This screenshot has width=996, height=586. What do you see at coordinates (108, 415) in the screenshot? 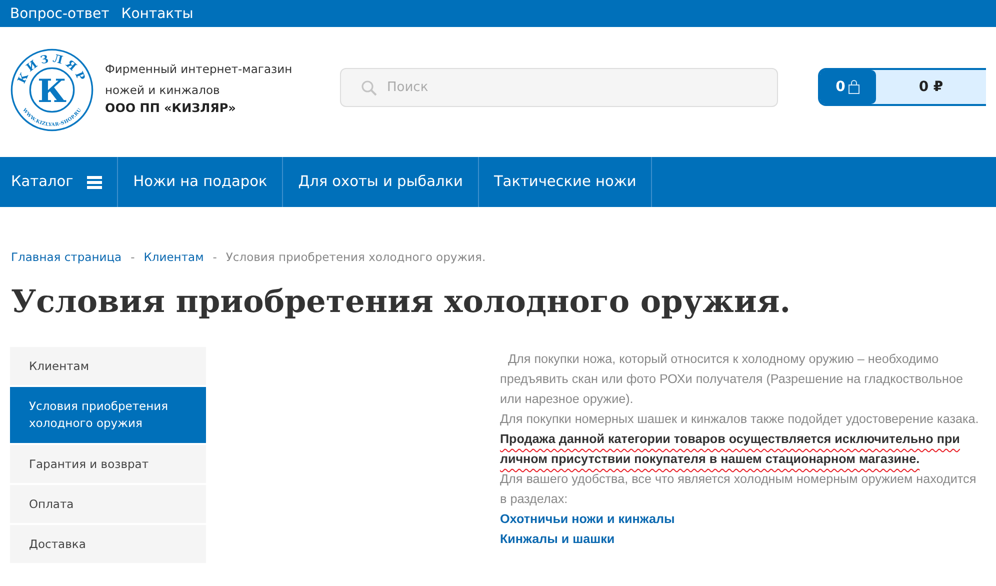
I see `sidebar-item: Условия приобретения холодного оружия` at bounding box center [108, 415].